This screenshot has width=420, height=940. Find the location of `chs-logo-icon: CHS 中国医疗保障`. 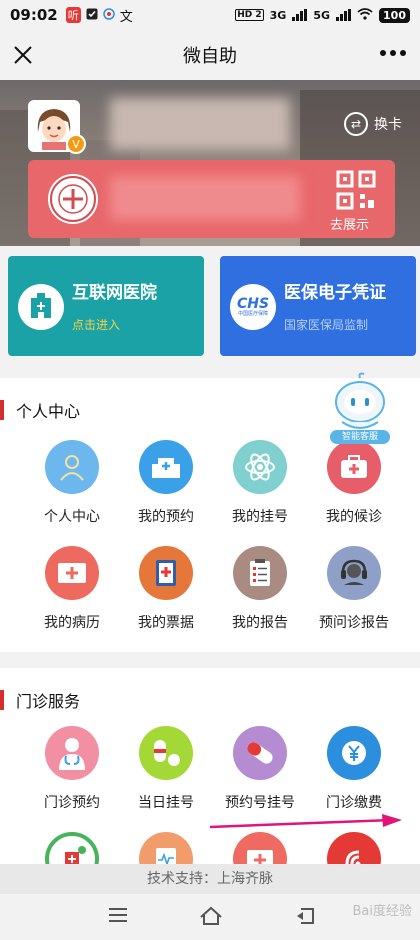

chs-logo-icon: CHS 中国医疗保障 is located at coordinates (253, 307).